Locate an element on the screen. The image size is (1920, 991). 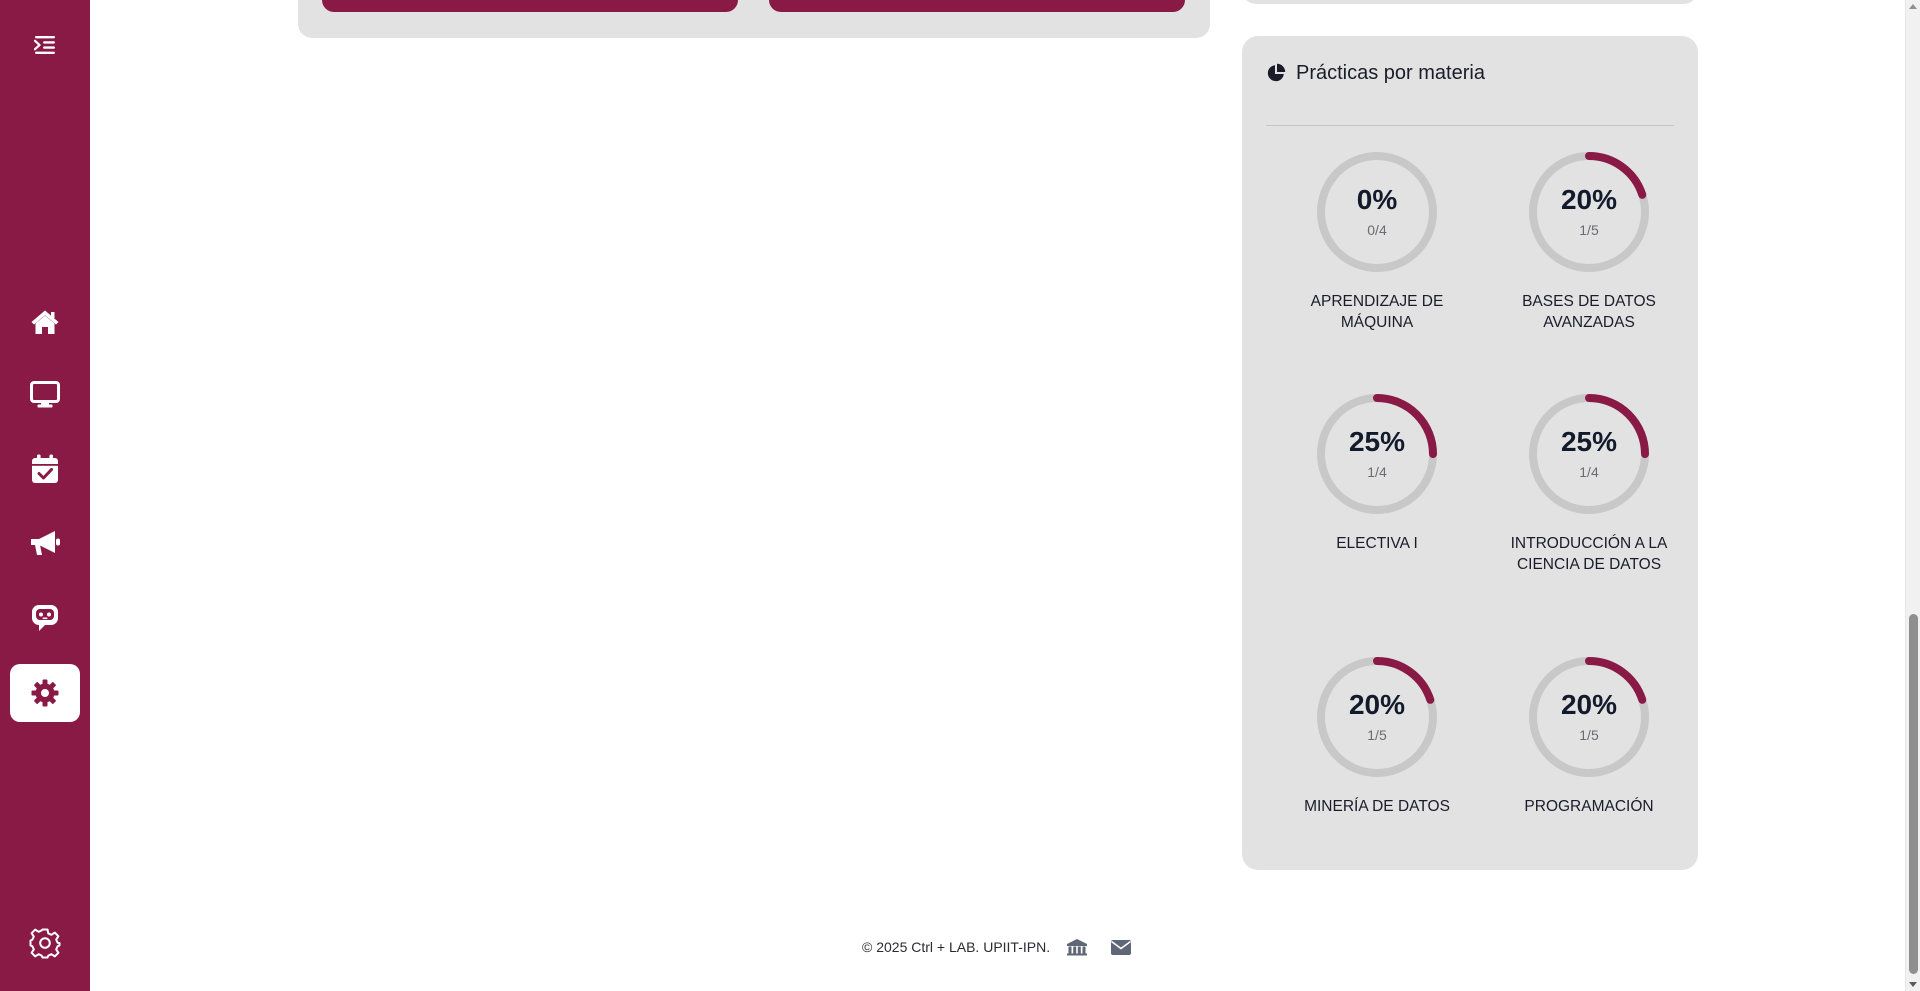
nav-settings-bottom is located at coordinates (45, 943).